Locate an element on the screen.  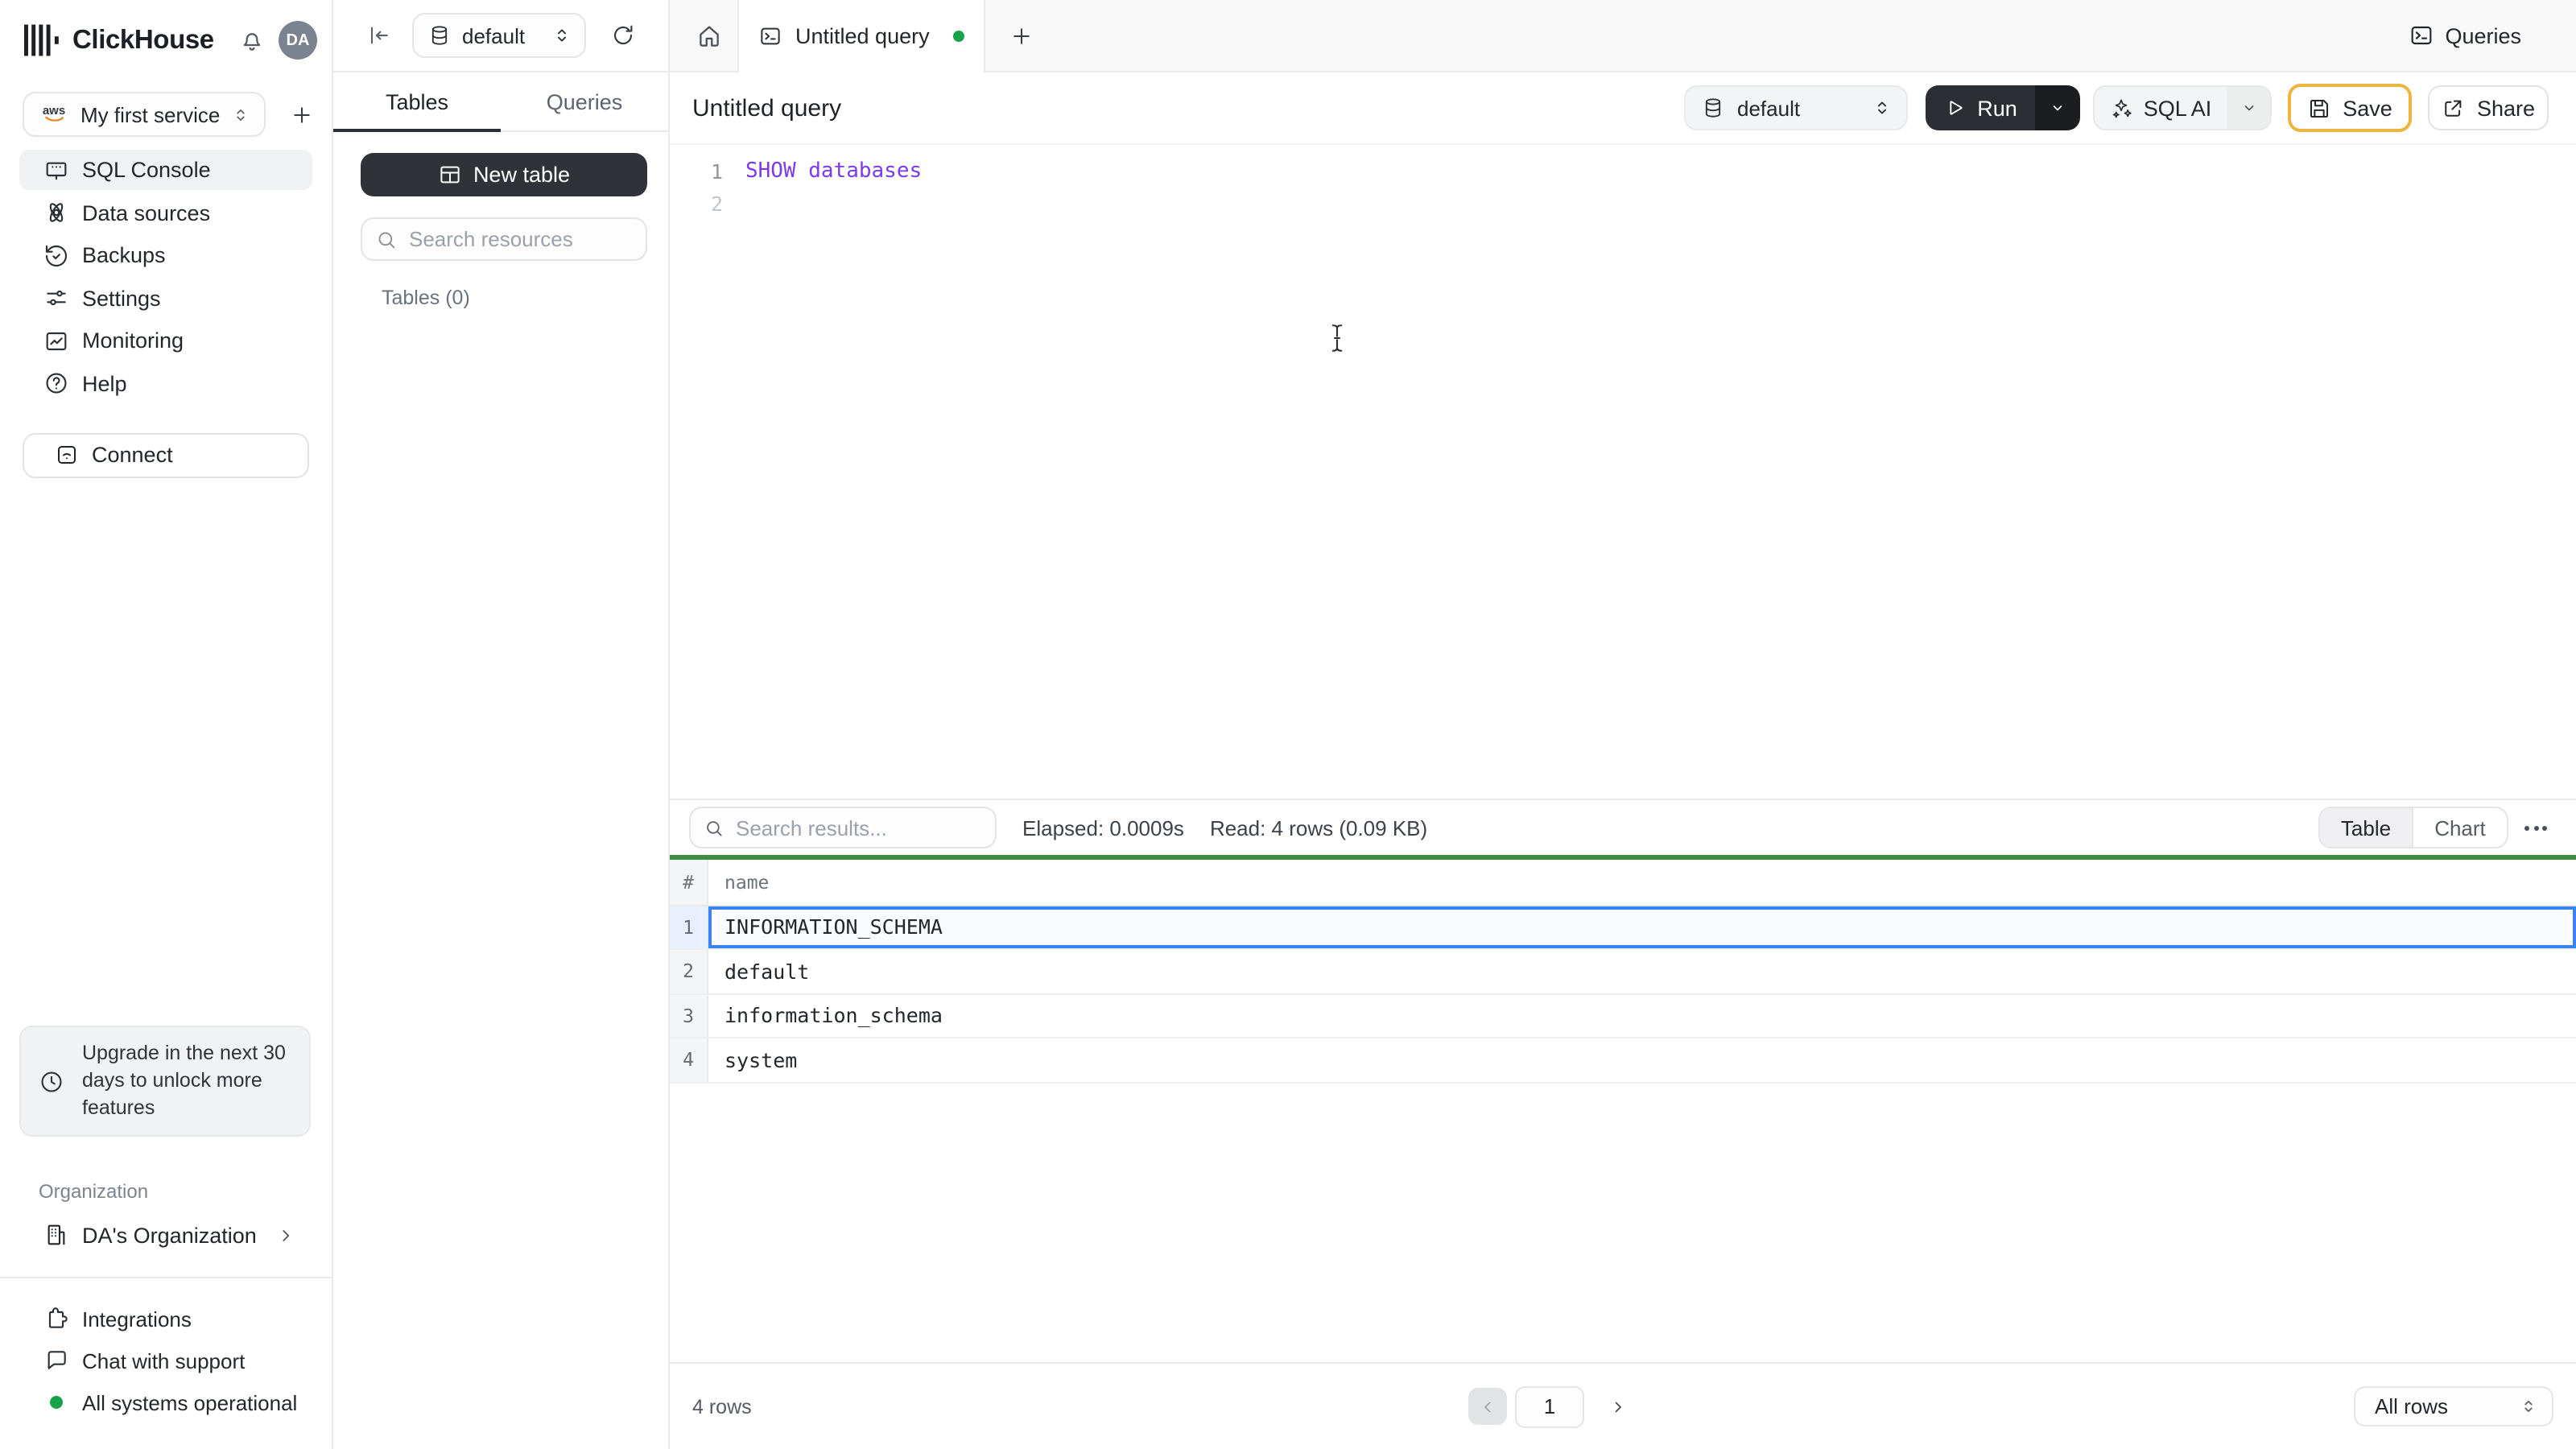
query-database-selector: default is located at coordinates (1796, 107).